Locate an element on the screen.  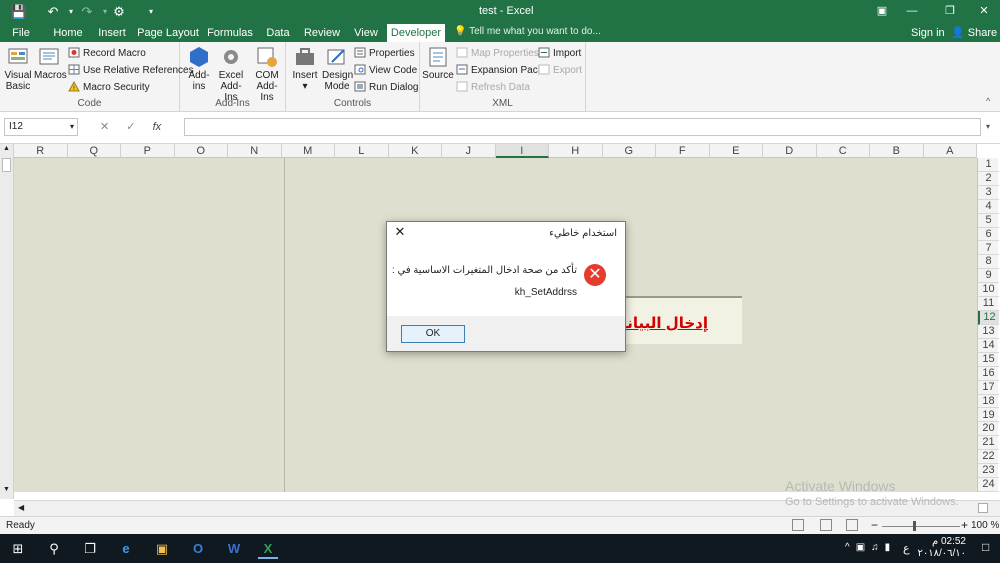
page-layout-view-icon is located at coordinates (826, 525).